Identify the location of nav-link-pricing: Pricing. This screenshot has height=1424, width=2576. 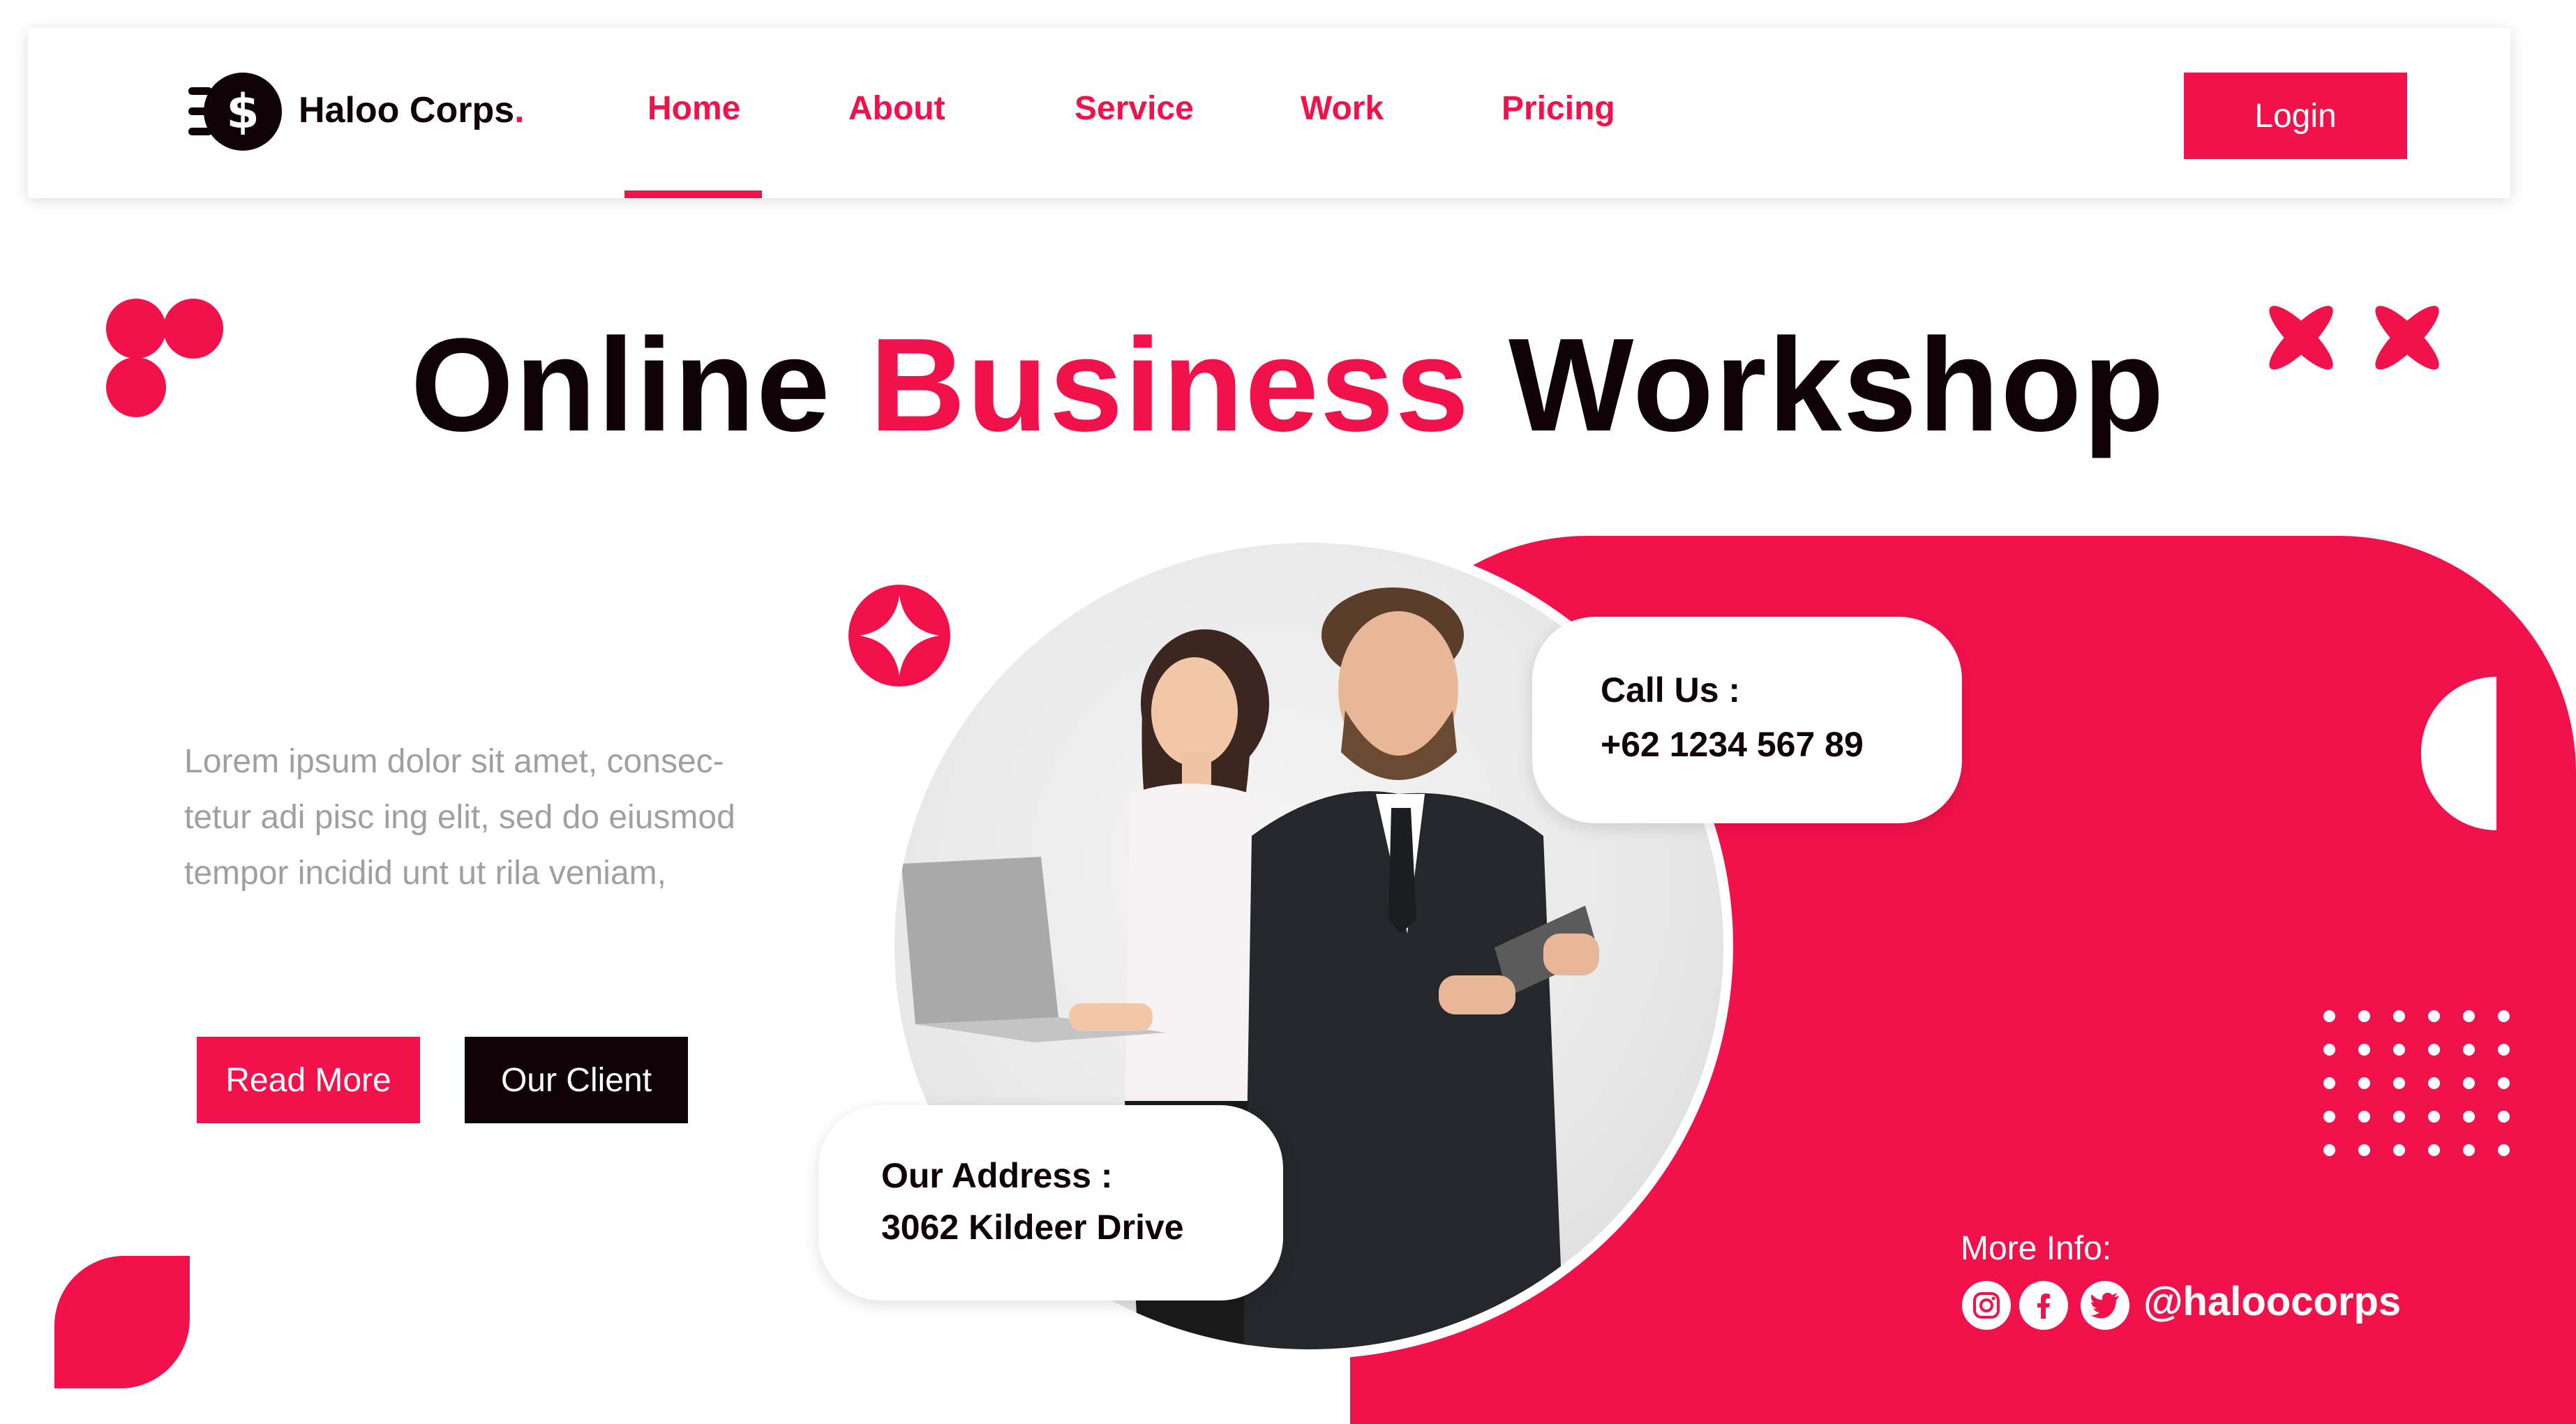
(1558, 109).